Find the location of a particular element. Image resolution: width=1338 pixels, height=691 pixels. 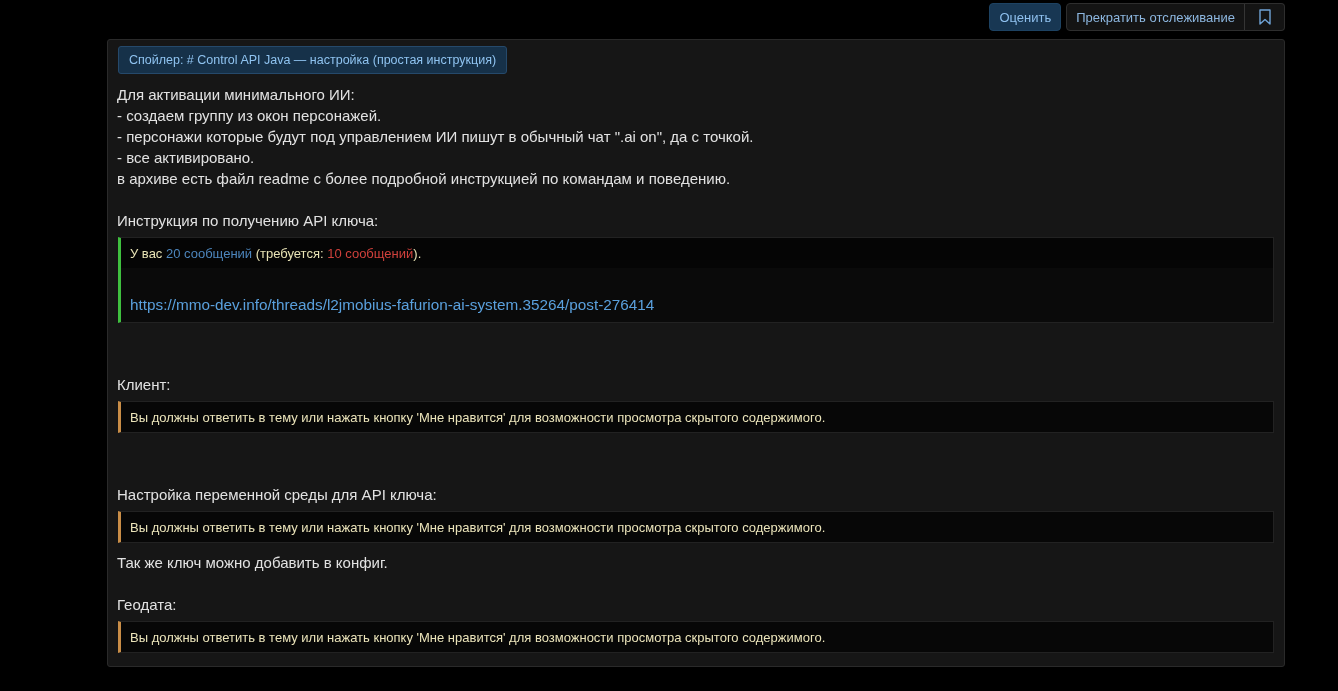

post-text: Геодата: is located at coordinates (147, 605).